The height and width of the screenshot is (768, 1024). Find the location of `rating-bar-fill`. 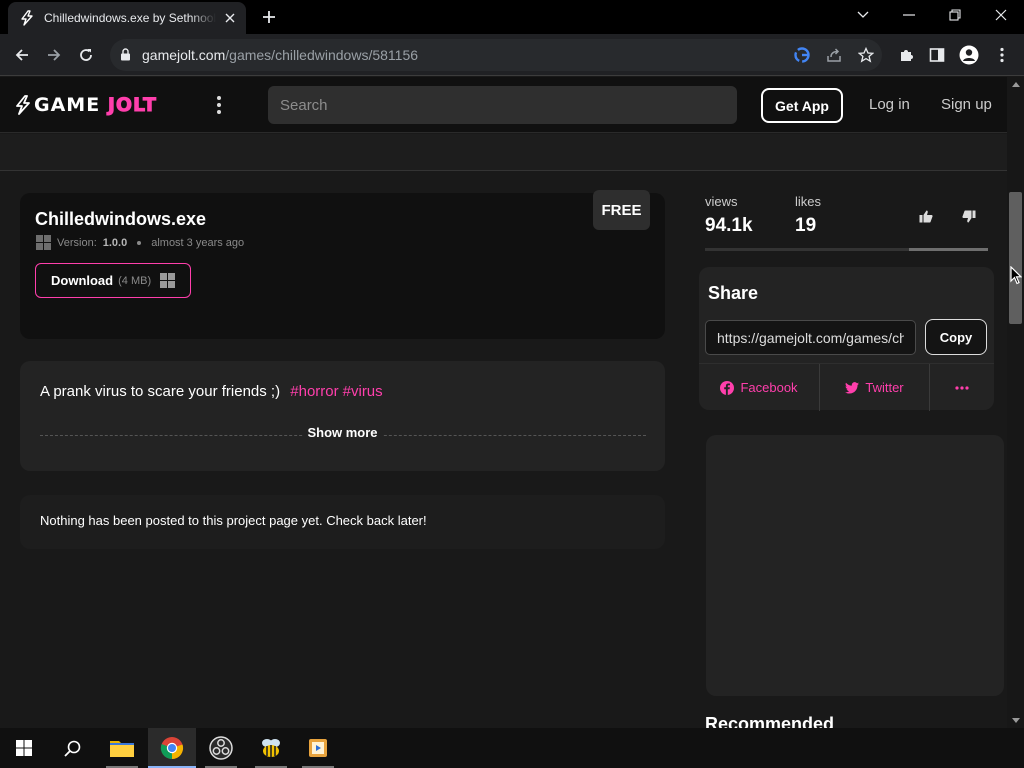

rating-bar-fill is located at coordinates (948, 249).